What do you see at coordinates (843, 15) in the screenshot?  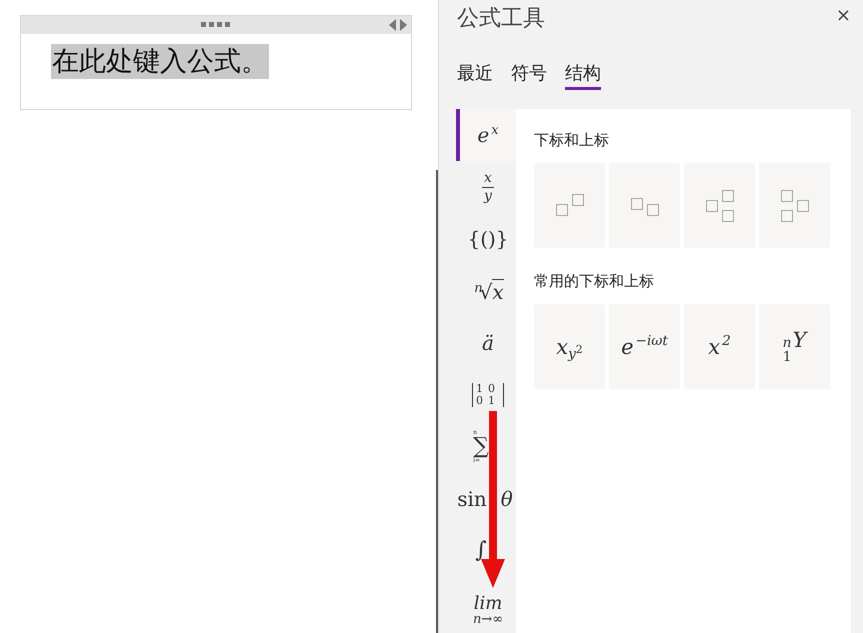 I see `close-button: ×` at bounding box center [843, 15].